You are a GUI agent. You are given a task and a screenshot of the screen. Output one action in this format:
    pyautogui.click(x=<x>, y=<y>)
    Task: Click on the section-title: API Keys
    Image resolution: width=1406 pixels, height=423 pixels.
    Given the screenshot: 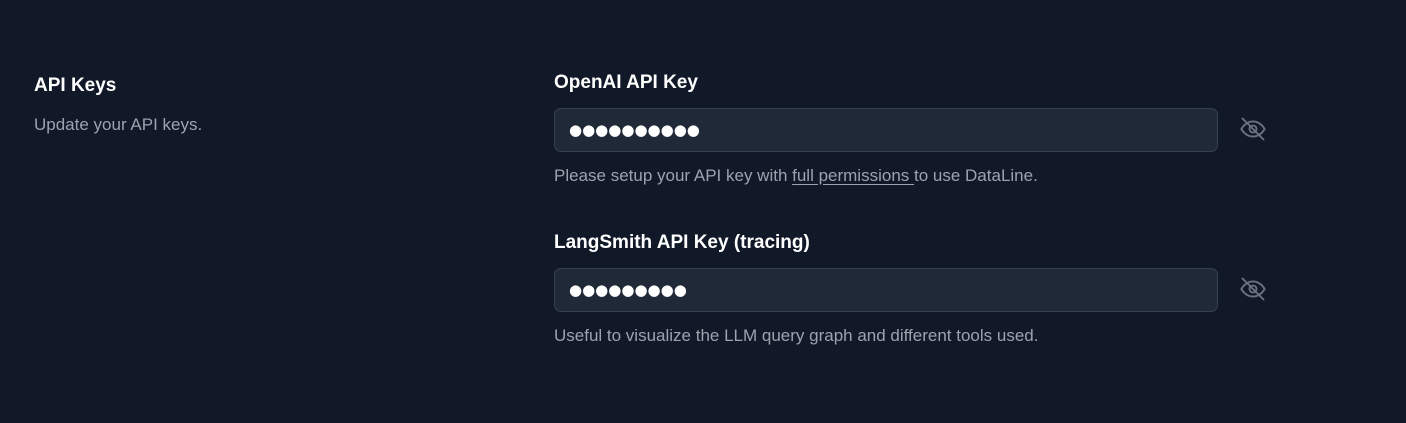 What is the action you would take?
    pyautogui.click(x=75, y=85)
    